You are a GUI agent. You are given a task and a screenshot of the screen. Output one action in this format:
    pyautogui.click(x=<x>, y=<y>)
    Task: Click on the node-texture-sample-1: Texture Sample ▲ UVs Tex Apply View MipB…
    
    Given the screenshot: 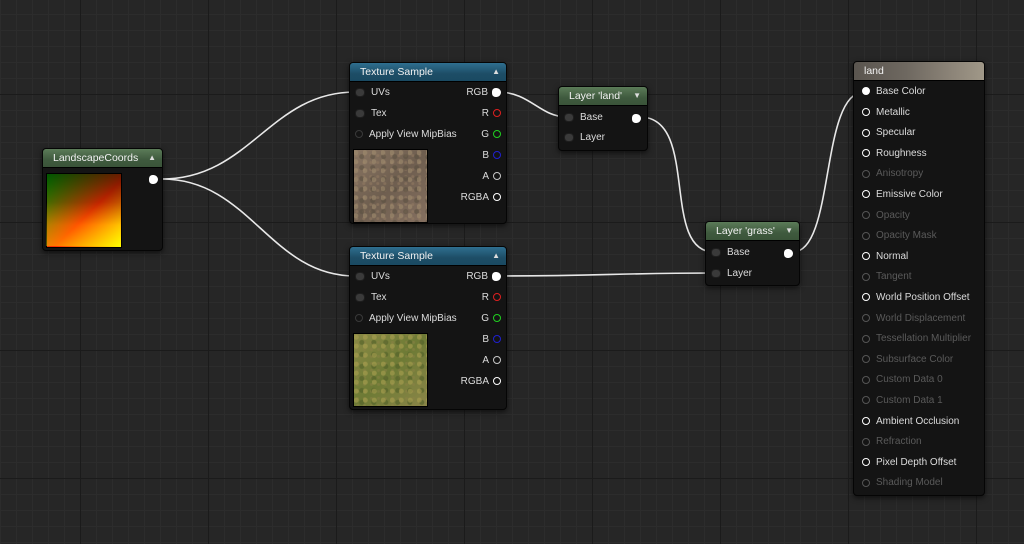 What is the action you would take?
    pyautogui.click(x=428, y=143)
    